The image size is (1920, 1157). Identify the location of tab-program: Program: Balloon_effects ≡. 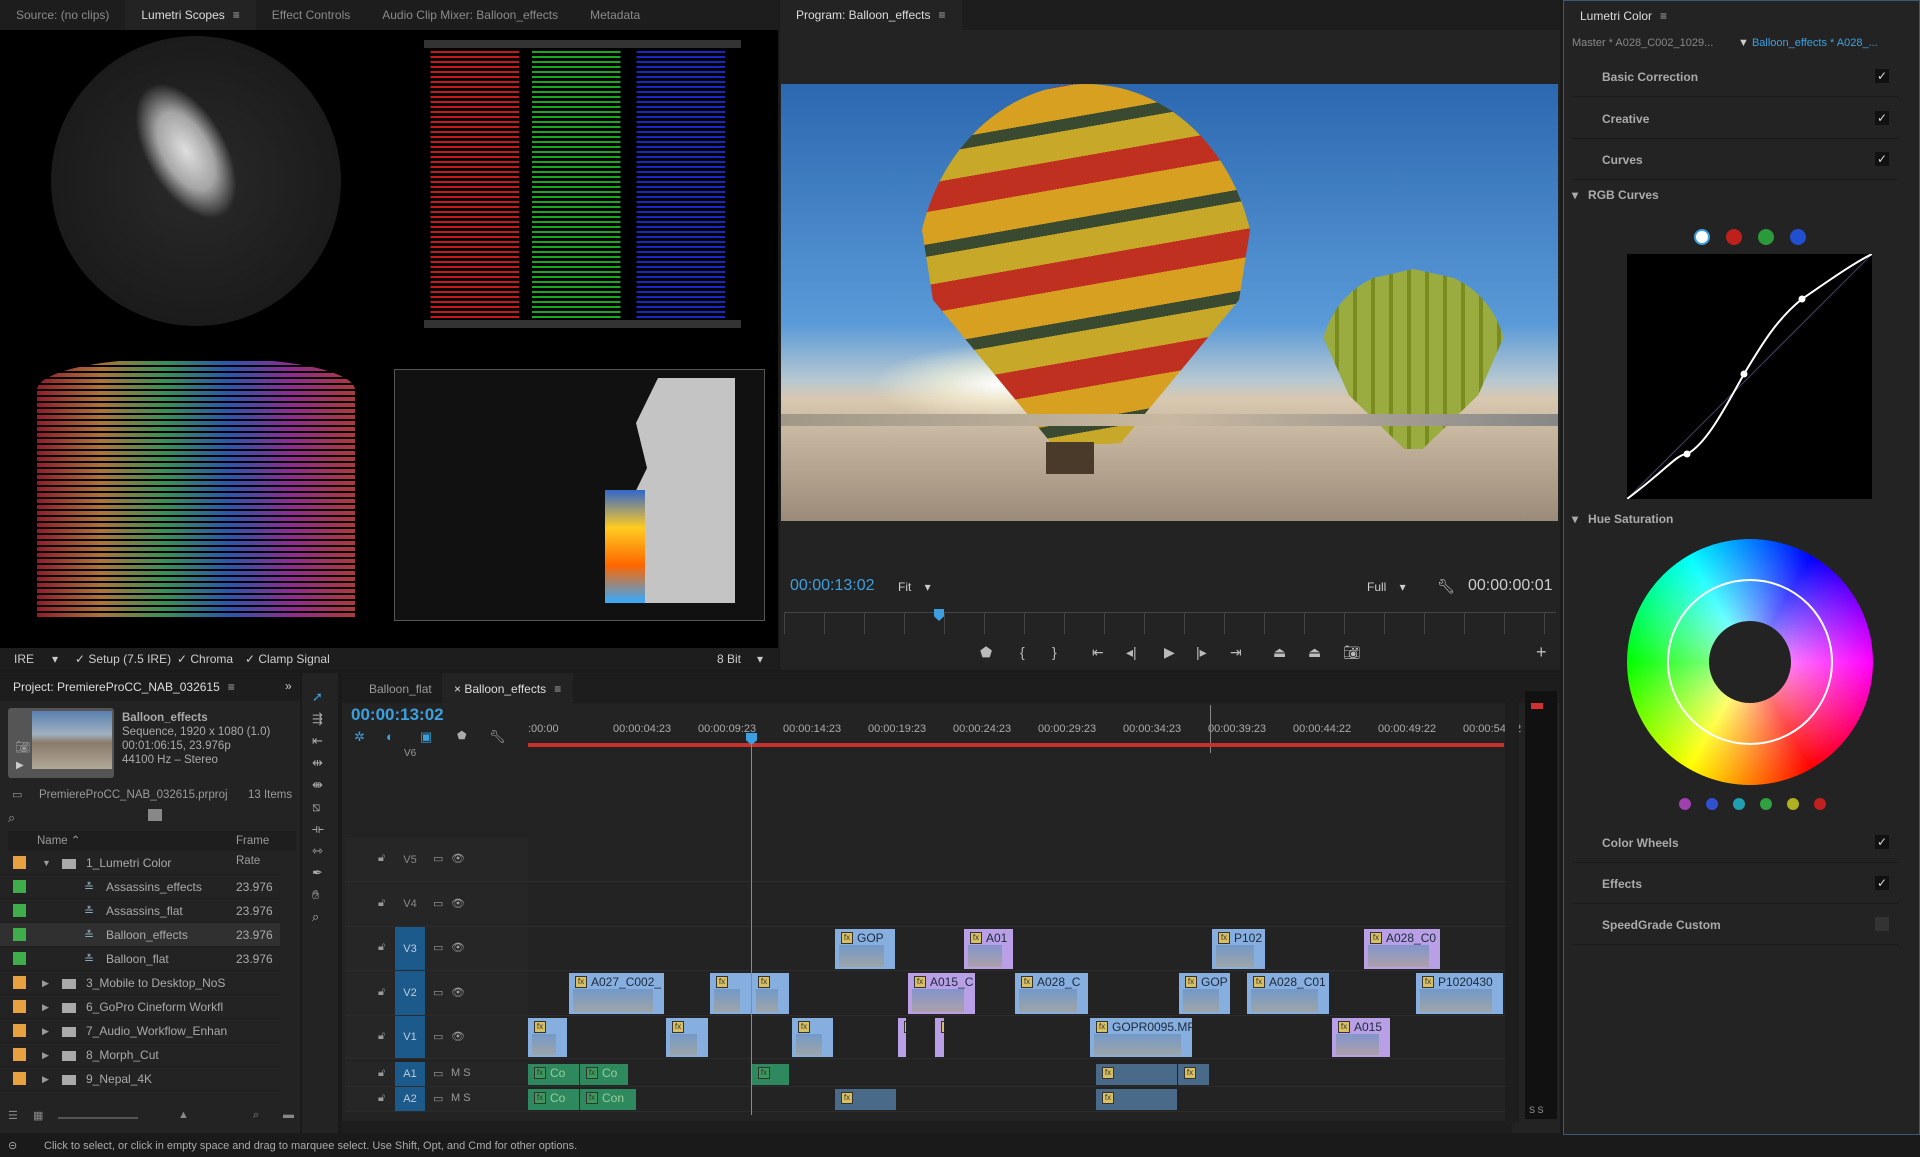
(871, 15).